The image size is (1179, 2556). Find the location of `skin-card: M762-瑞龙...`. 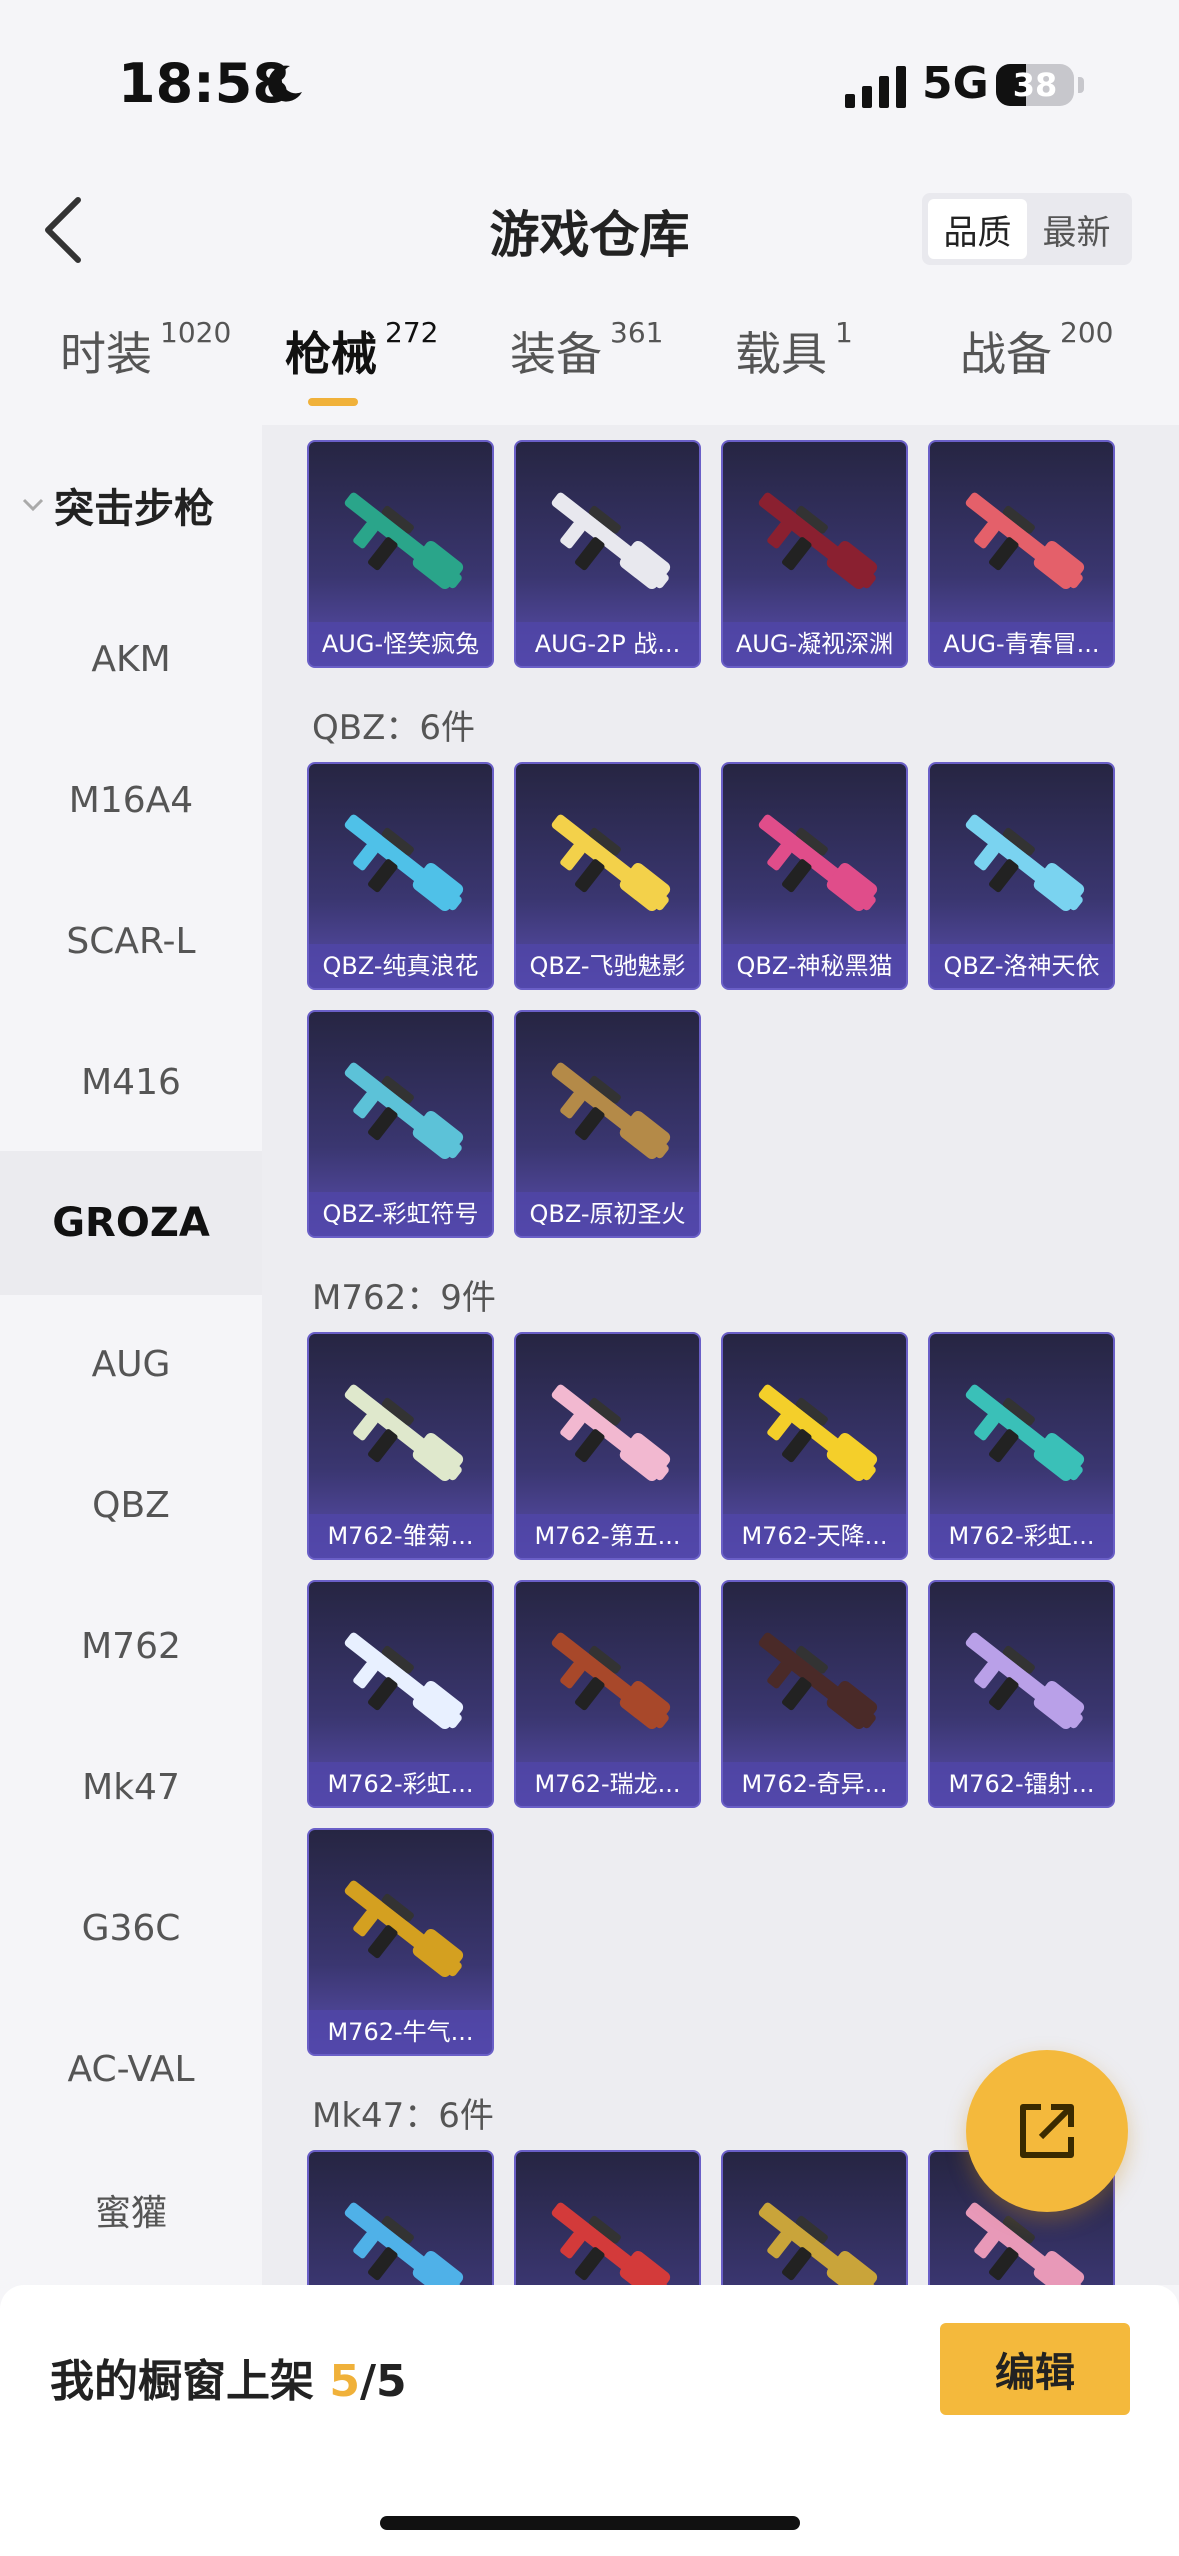

skin-card: M762-瑞龙... is located at coordinates (607, 1694).